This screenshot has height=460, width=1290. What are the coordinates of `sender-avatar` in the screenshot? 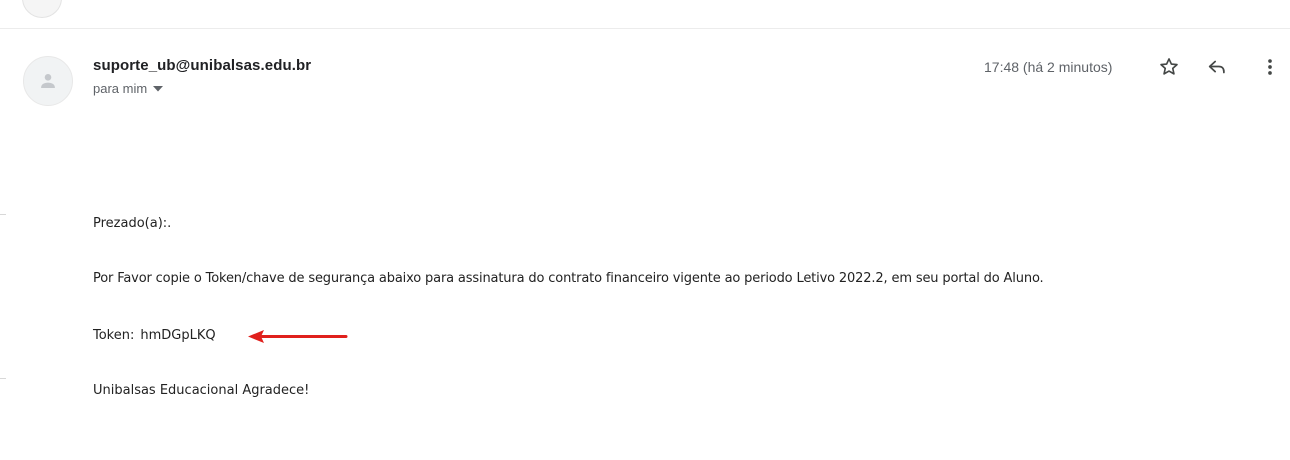 It's located at (48, 81).